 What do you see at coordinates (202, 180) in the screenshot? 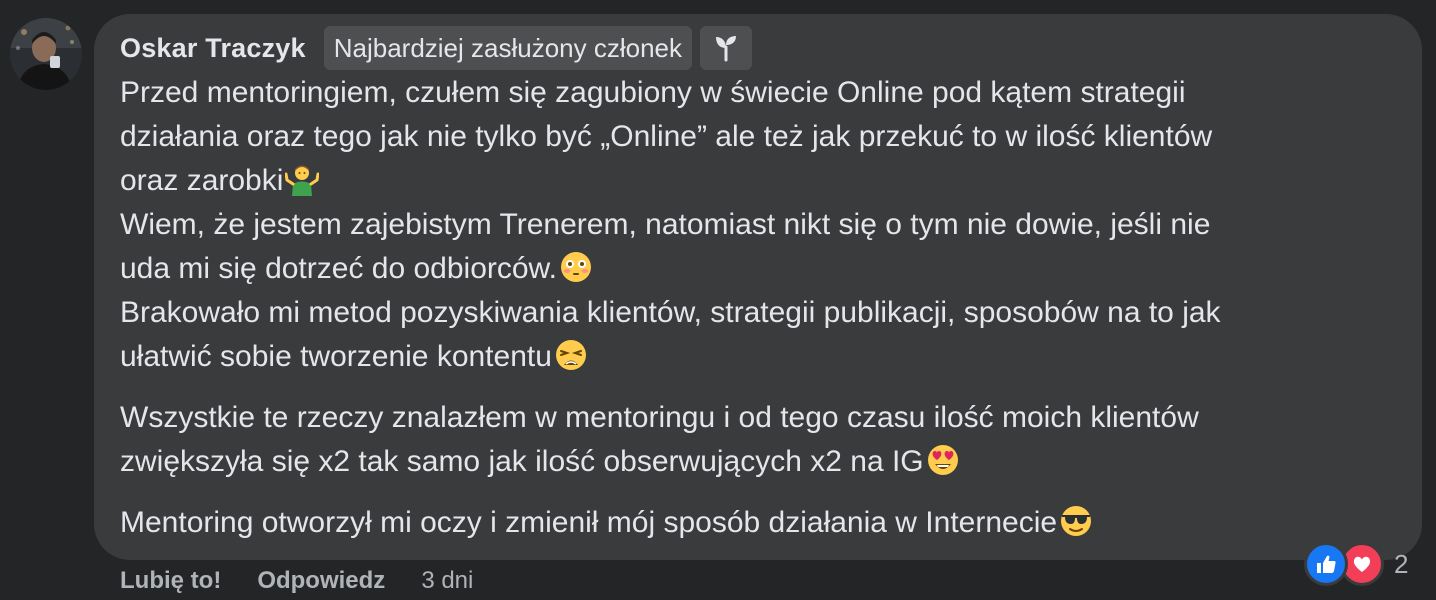
I see `text-line: oraz zarobki` at bounding box center [202, 180].